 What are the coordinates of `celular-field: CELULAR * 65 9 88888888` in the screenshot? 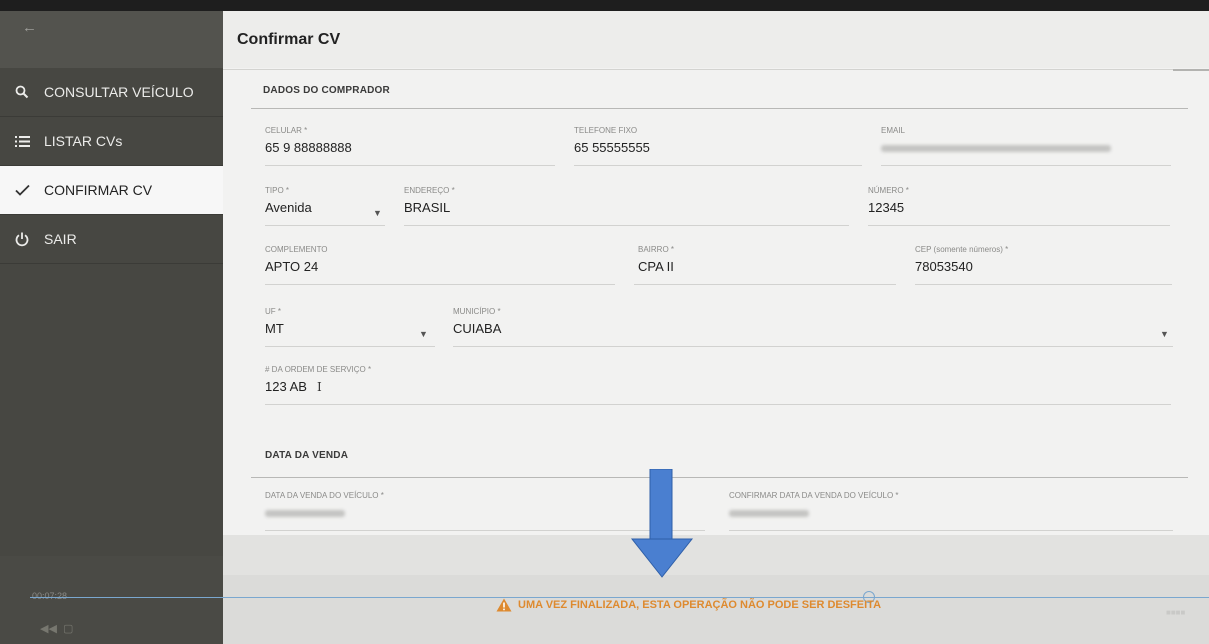 It's located at (410, 146).